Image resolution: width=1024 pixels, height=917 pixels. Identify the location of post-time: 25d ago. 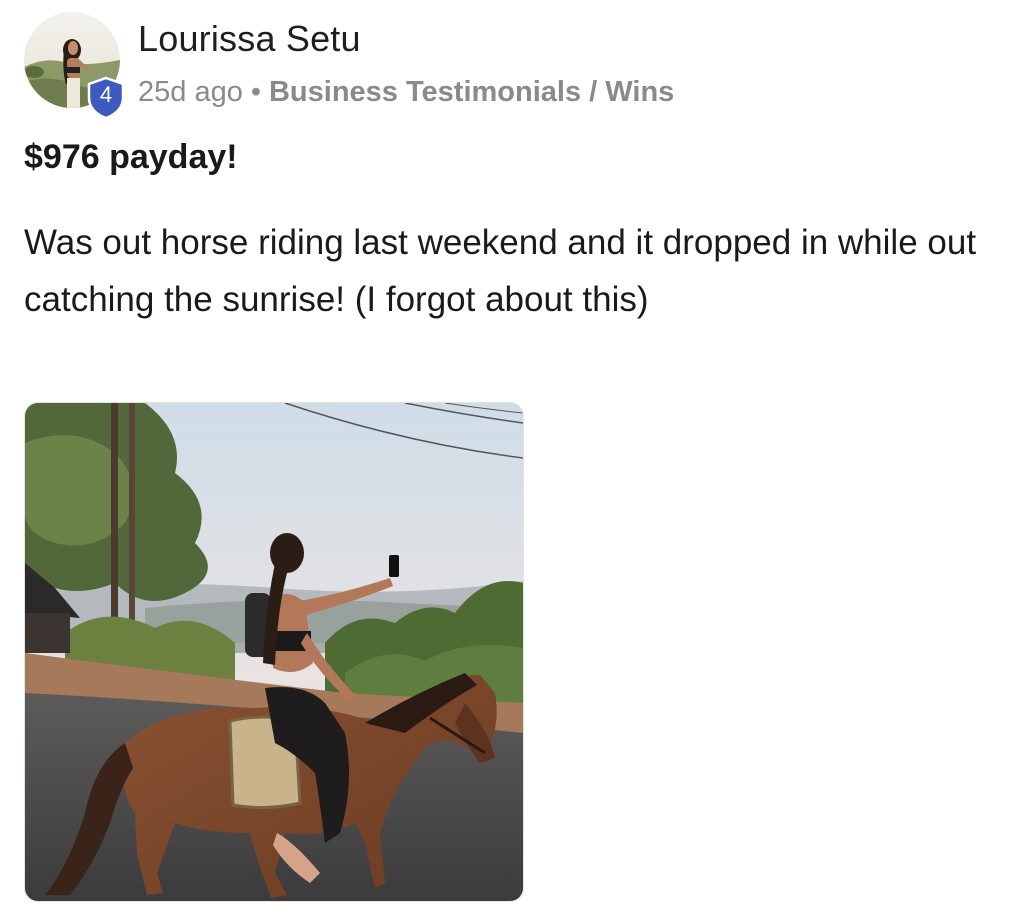
(190, 92).